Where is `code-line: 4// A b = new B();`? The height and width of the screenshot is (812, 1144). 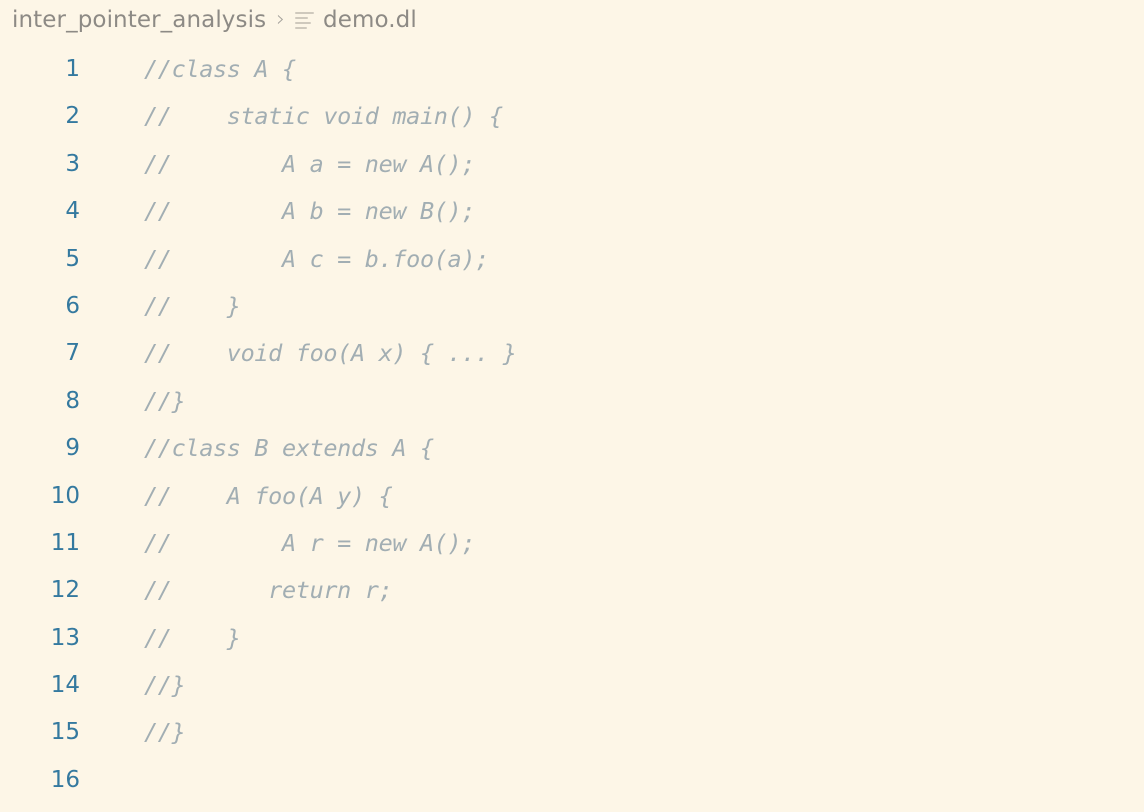 code-line: 4// A b = new B(); is located at coordinates (572, 211).